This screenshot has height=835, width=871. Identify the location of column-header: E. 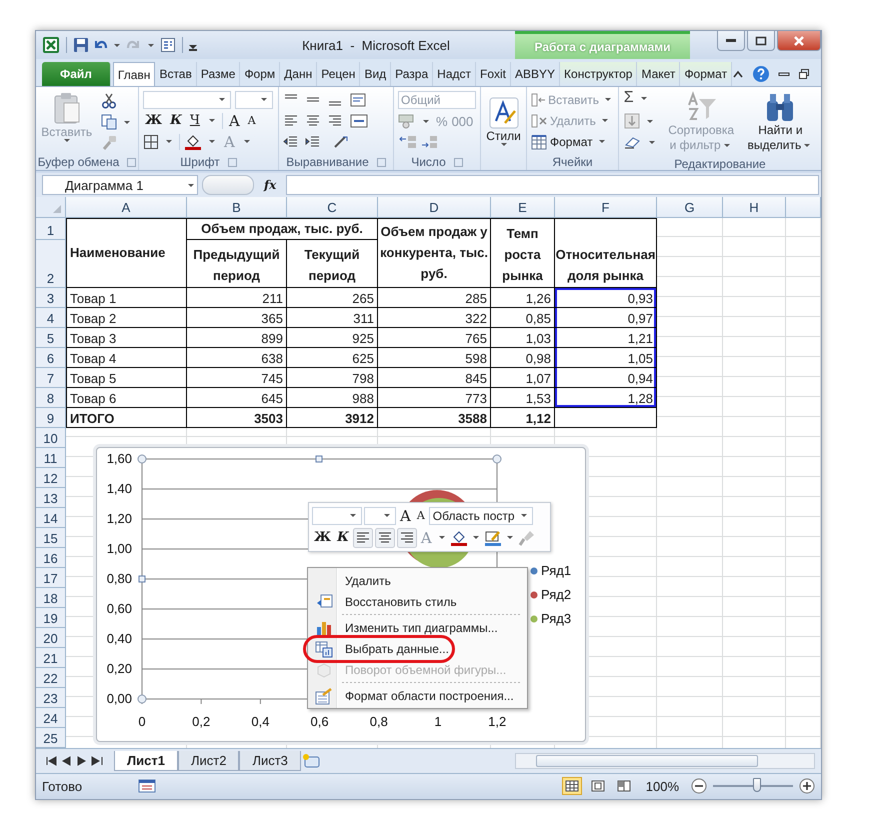
(523, 207).